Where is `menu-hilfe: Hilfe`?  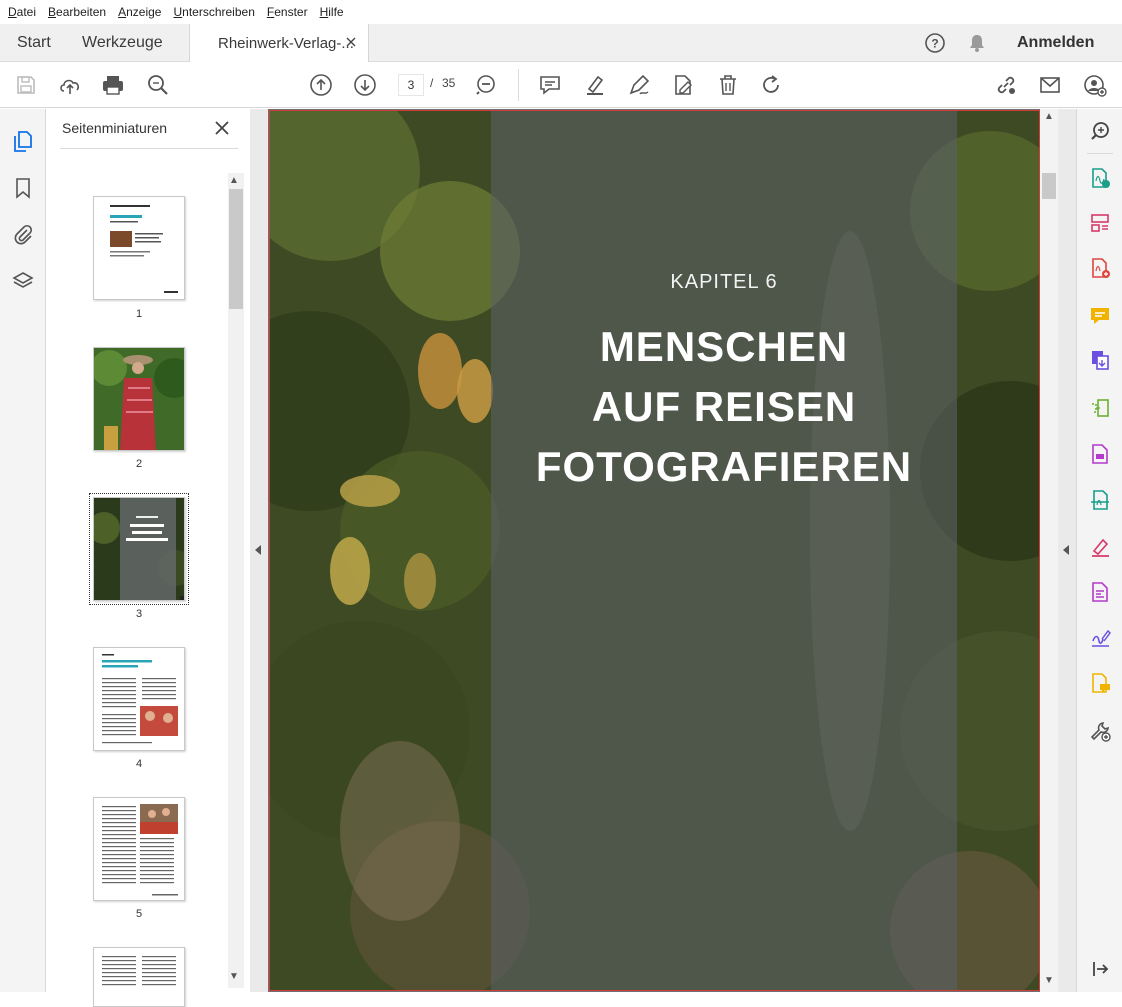
menu-hilfe: Hilfe is located at coordinates (332, 12).